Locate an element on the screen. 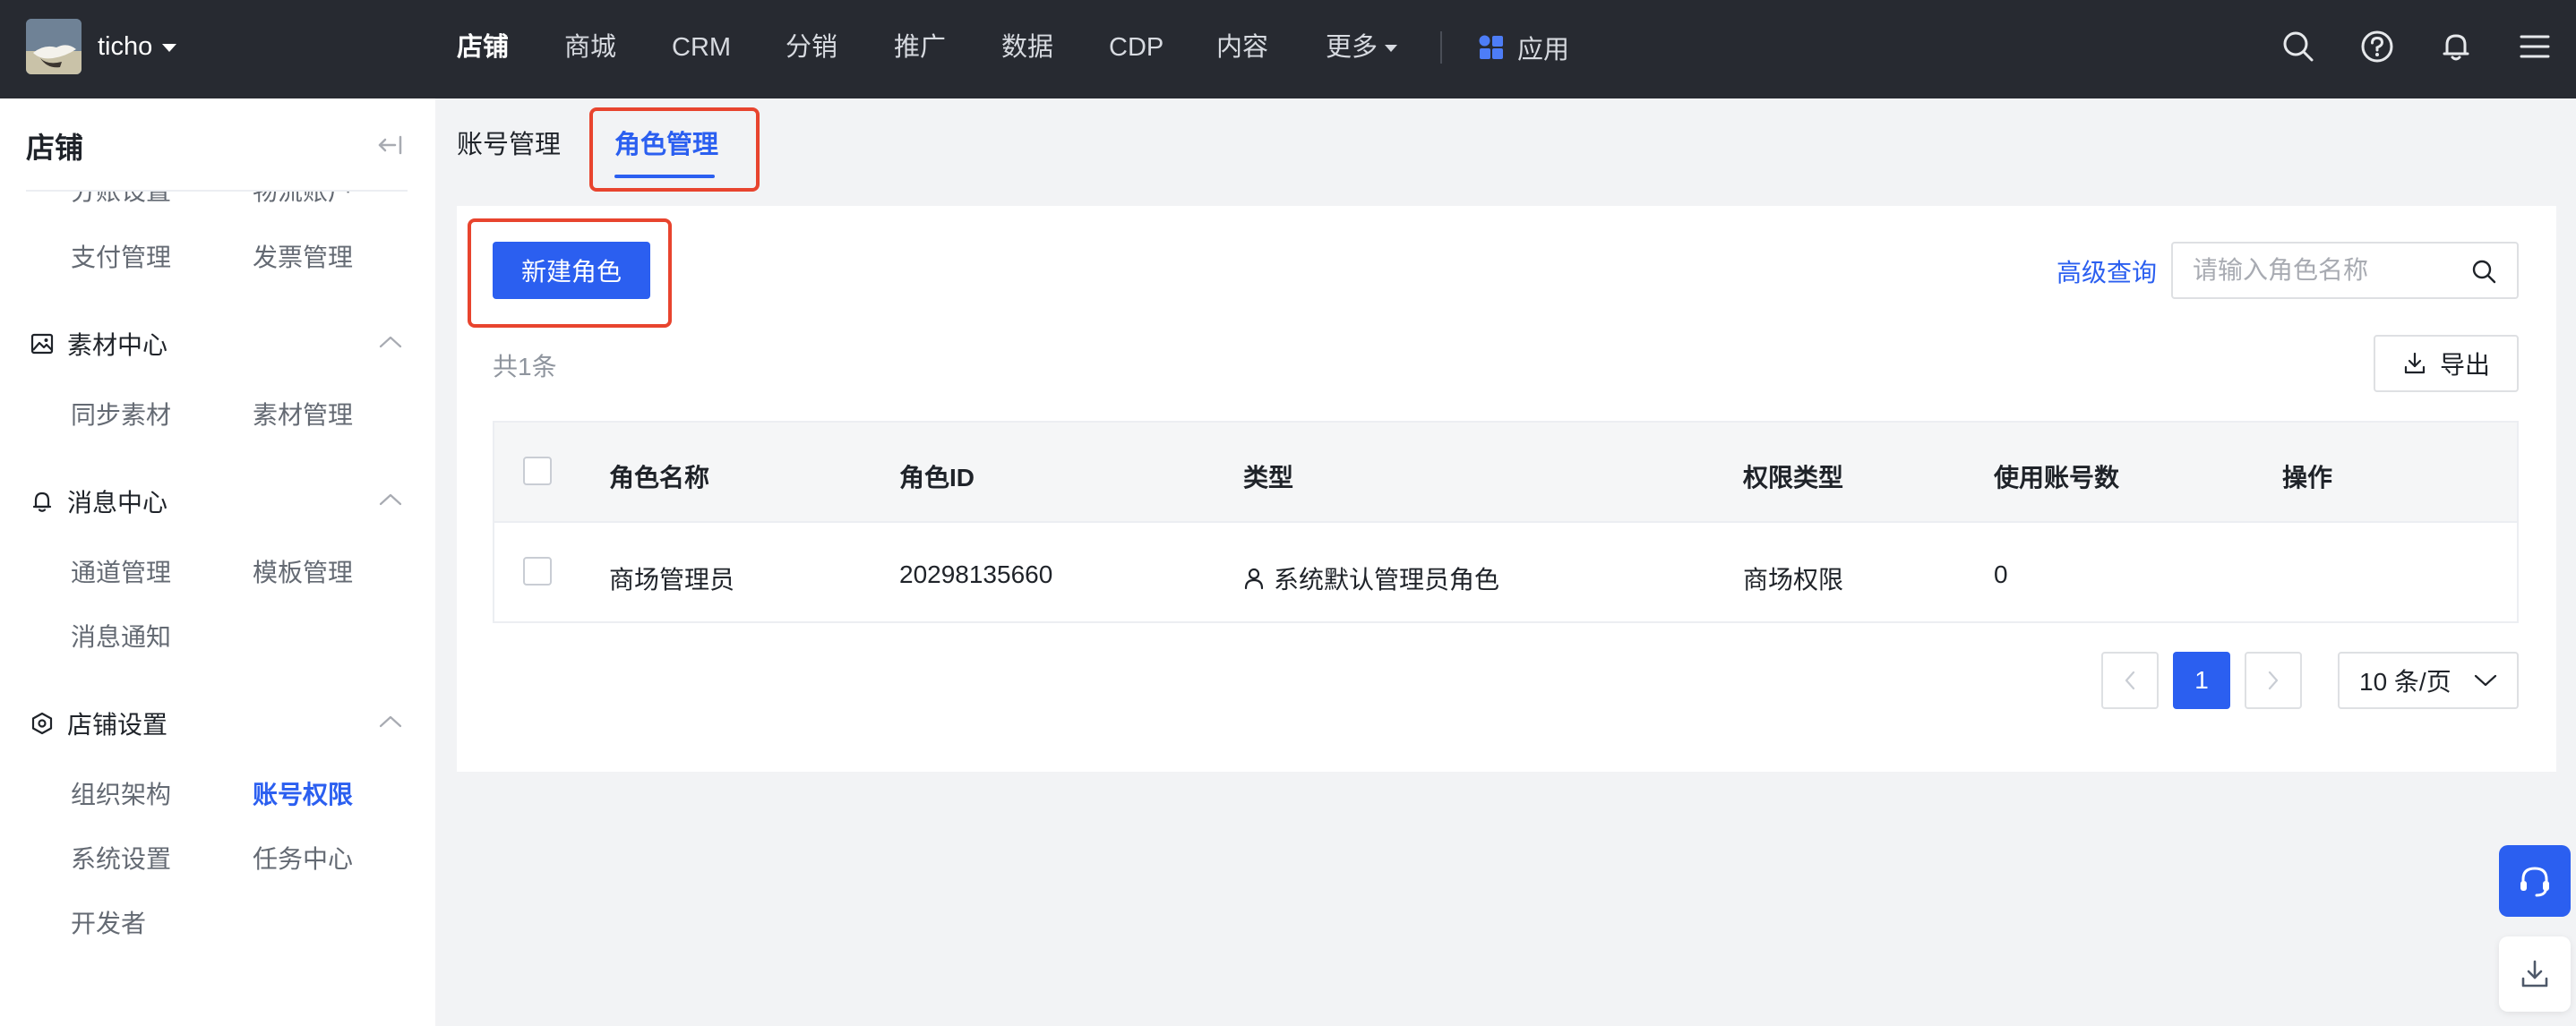  advanced-search-link: 高级查询 is located at coordinates (2107, 271).